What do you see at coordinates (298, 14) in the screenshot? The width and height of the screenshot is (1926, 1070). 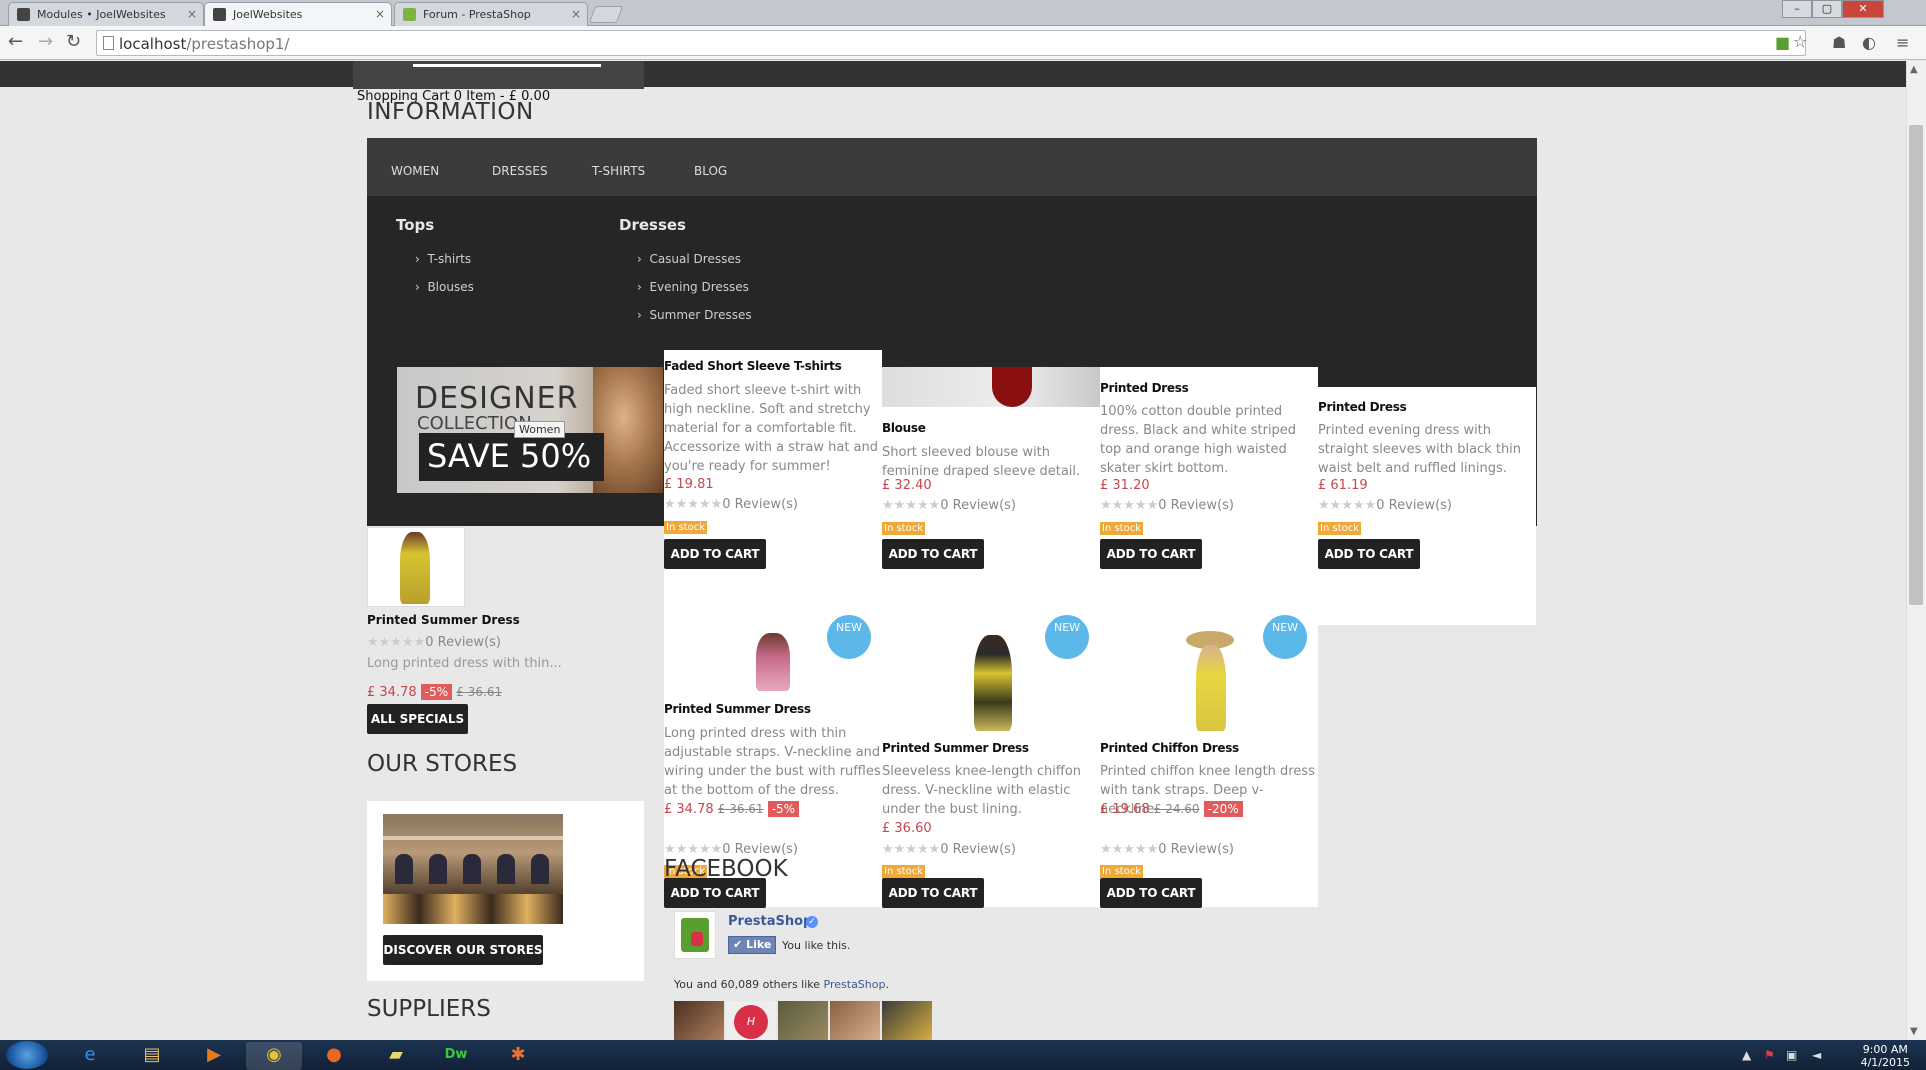 I see `tab-joelwebsites: JoelWebsites ×` at bounding box center [298, 14].